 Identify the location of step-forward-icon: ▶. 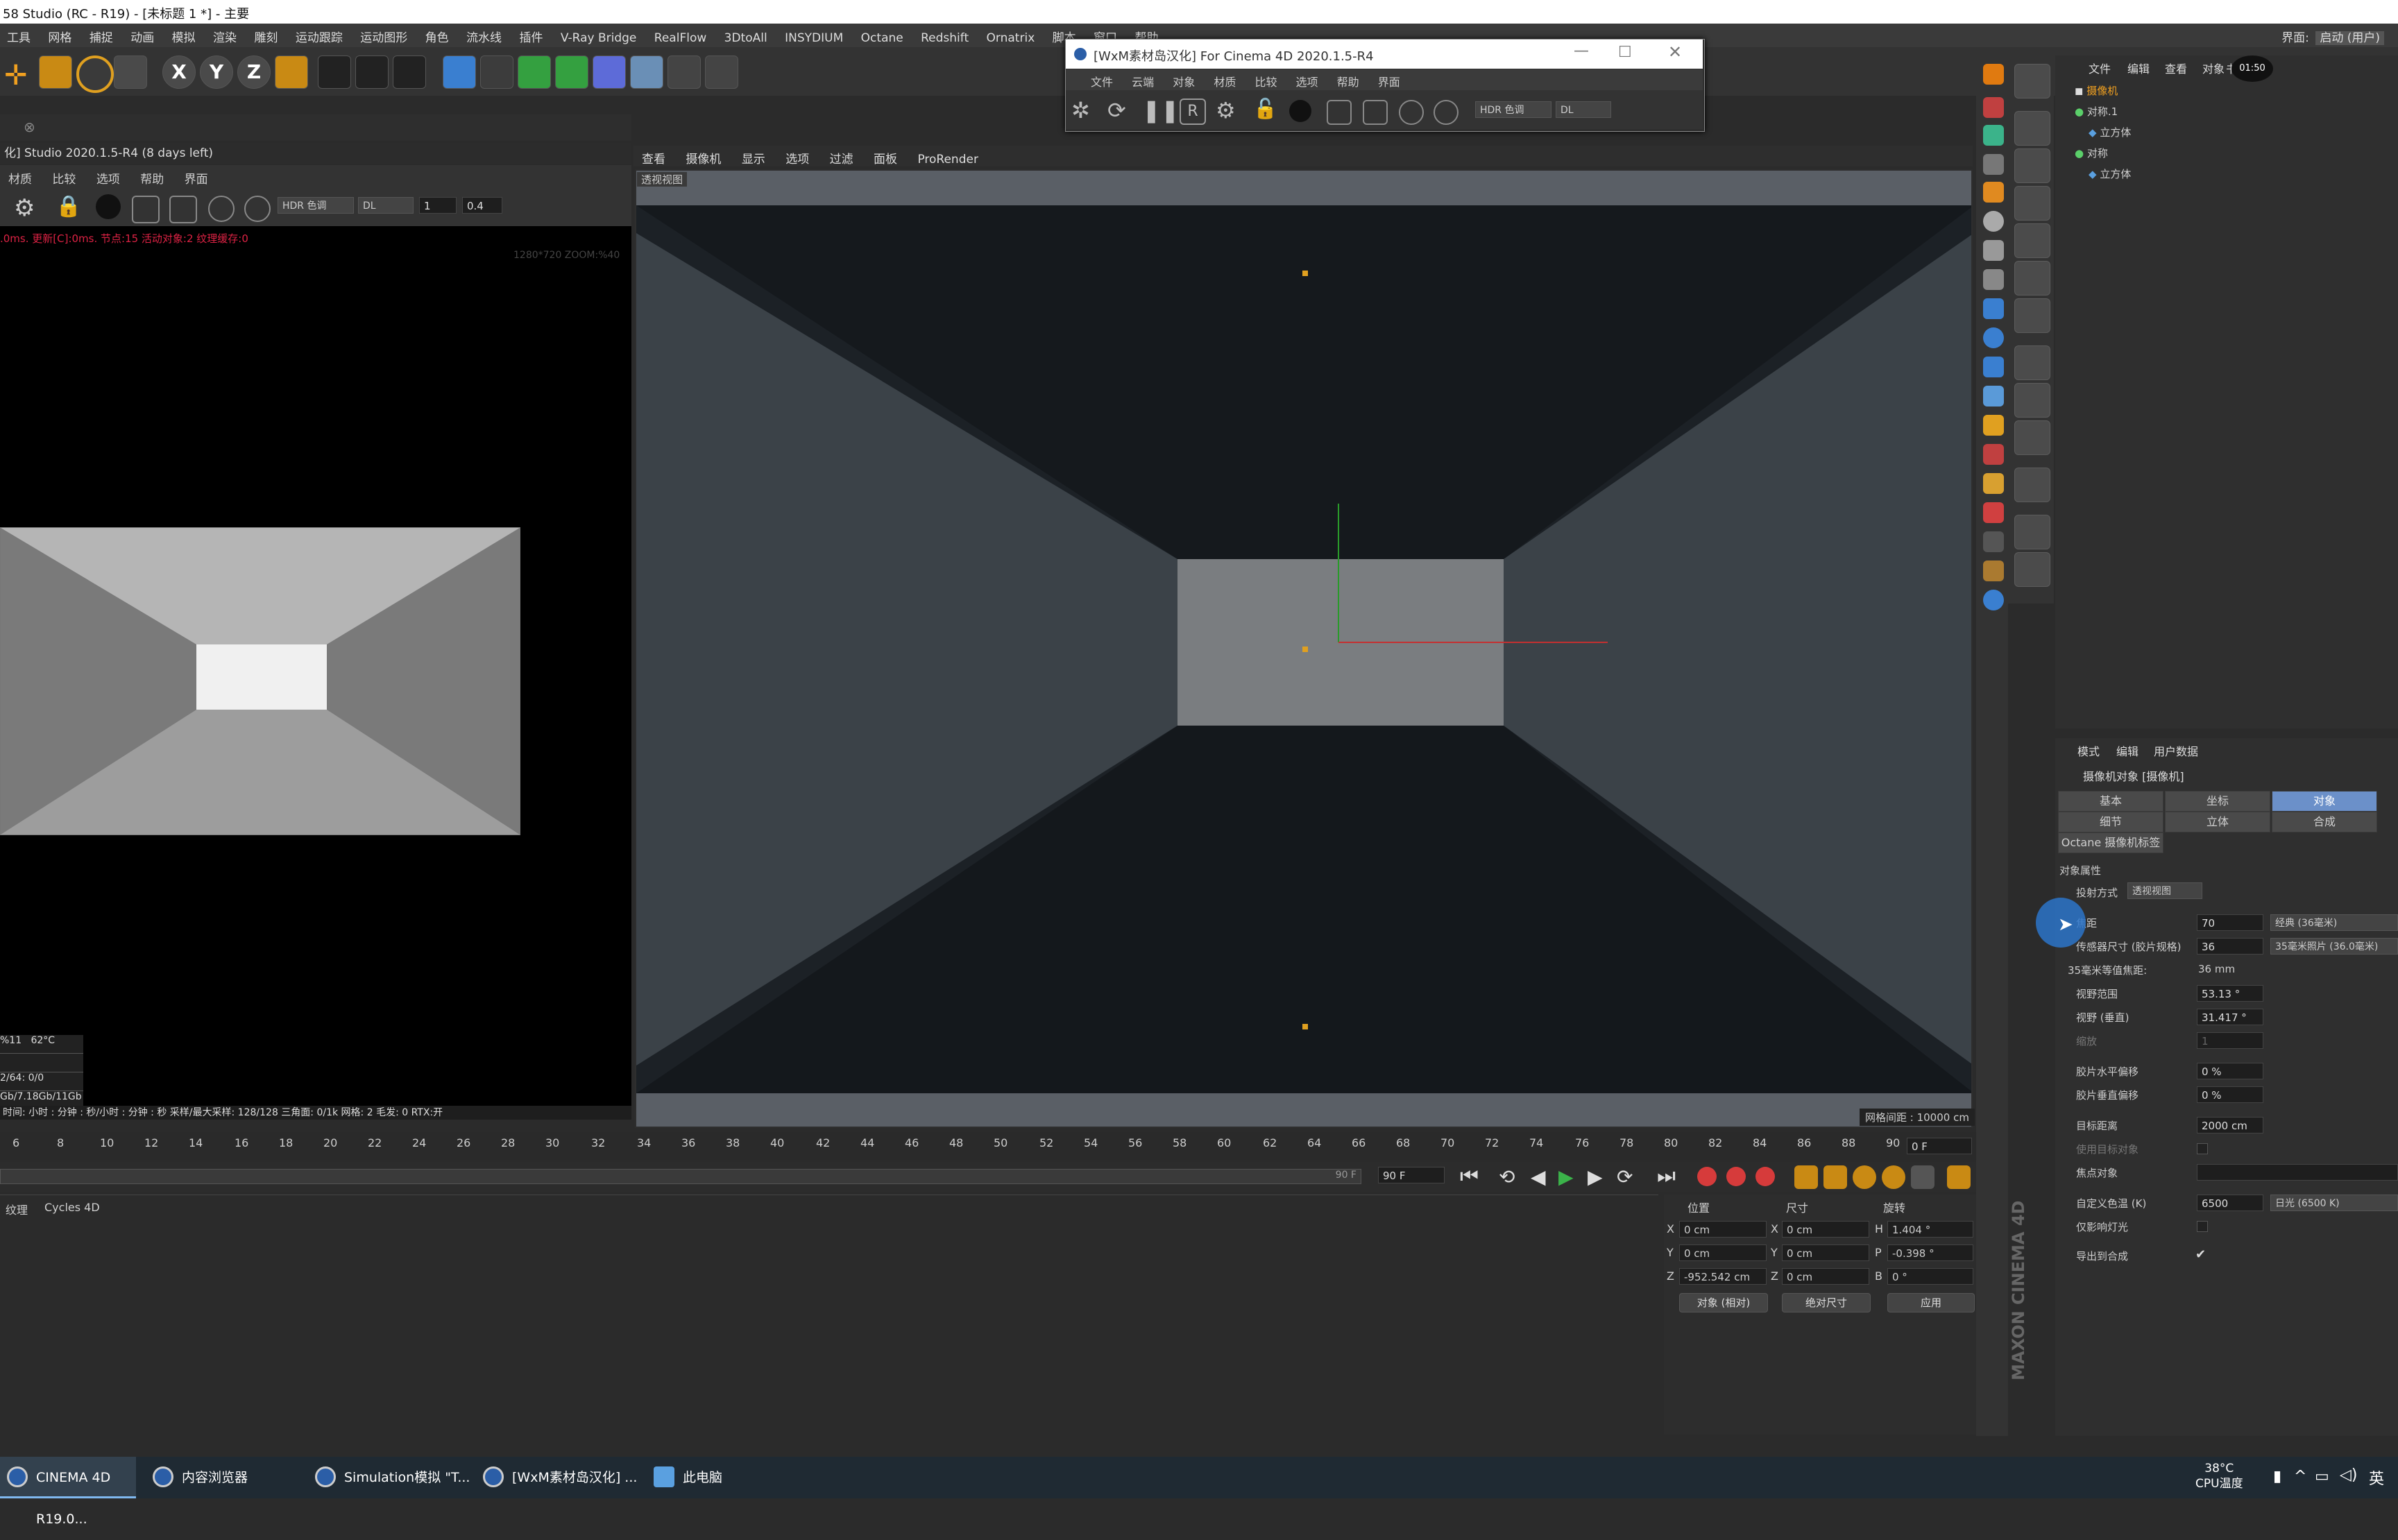
(1595, 1176).